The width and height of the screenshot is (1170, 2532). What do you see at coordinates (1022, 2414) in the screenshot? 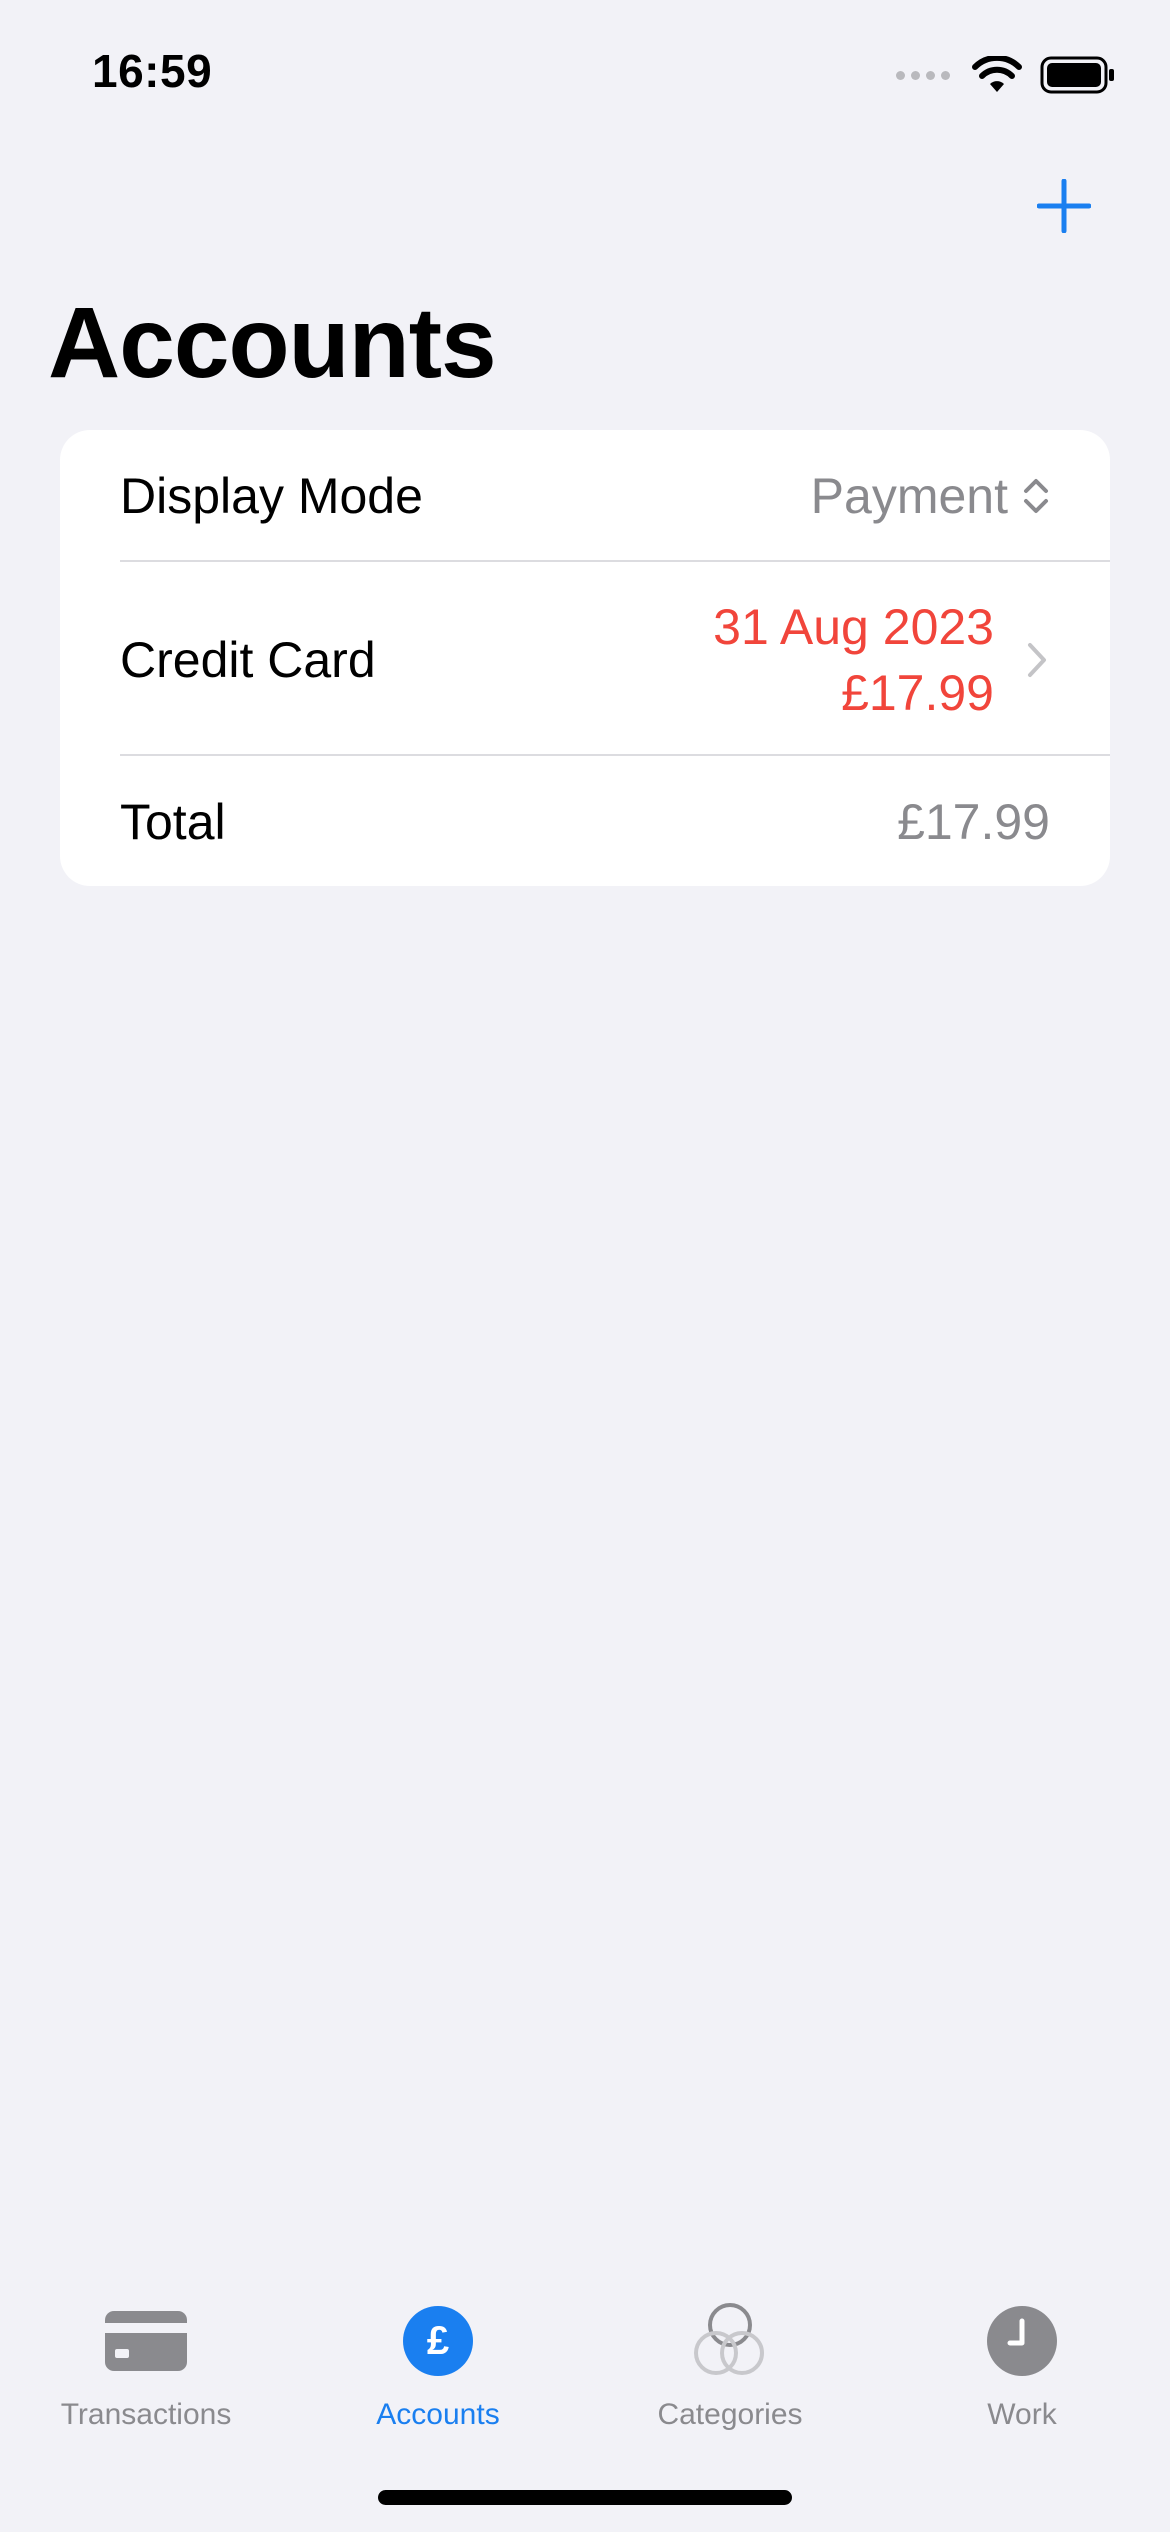
I see `tab-label: Work` at bounding box center [1022, 2414].